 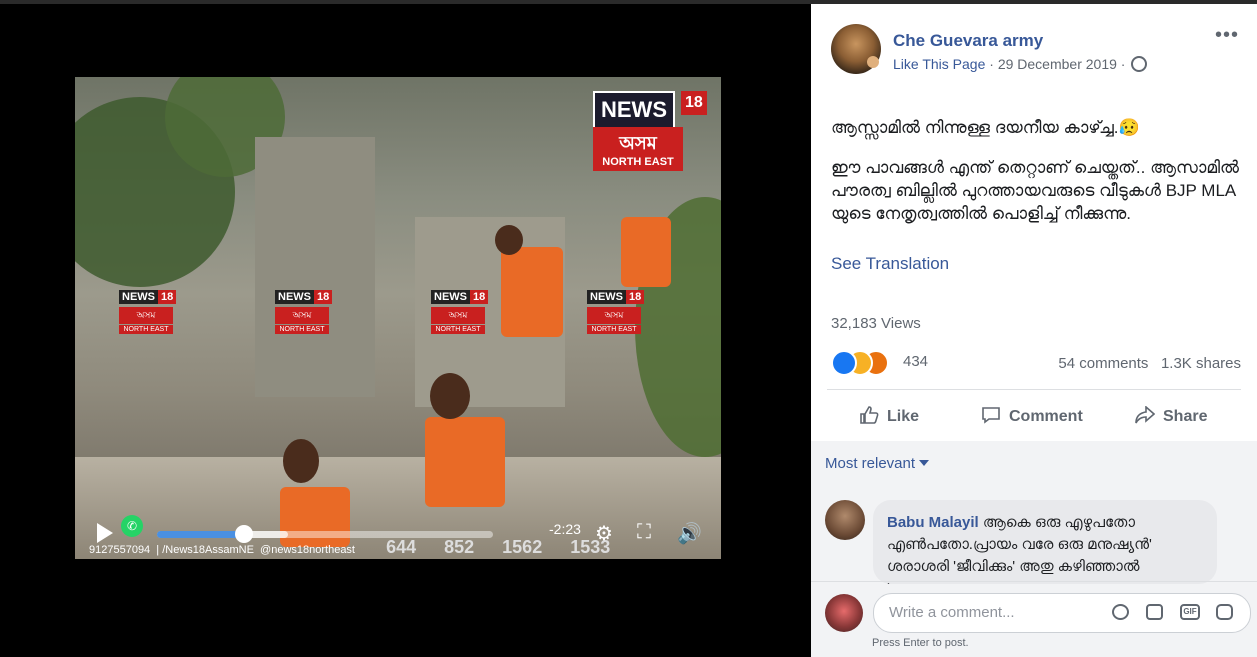 I want to click on commenter-avatar, so click(x=845, y=520).